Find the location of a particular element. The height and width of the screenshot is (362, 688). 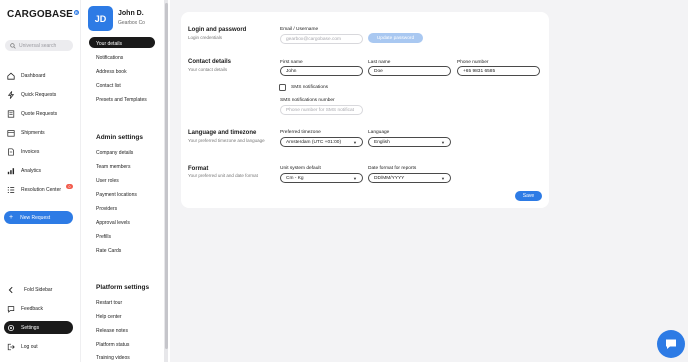

nav-analytics: Analytics is located at coordinates (24, 171).